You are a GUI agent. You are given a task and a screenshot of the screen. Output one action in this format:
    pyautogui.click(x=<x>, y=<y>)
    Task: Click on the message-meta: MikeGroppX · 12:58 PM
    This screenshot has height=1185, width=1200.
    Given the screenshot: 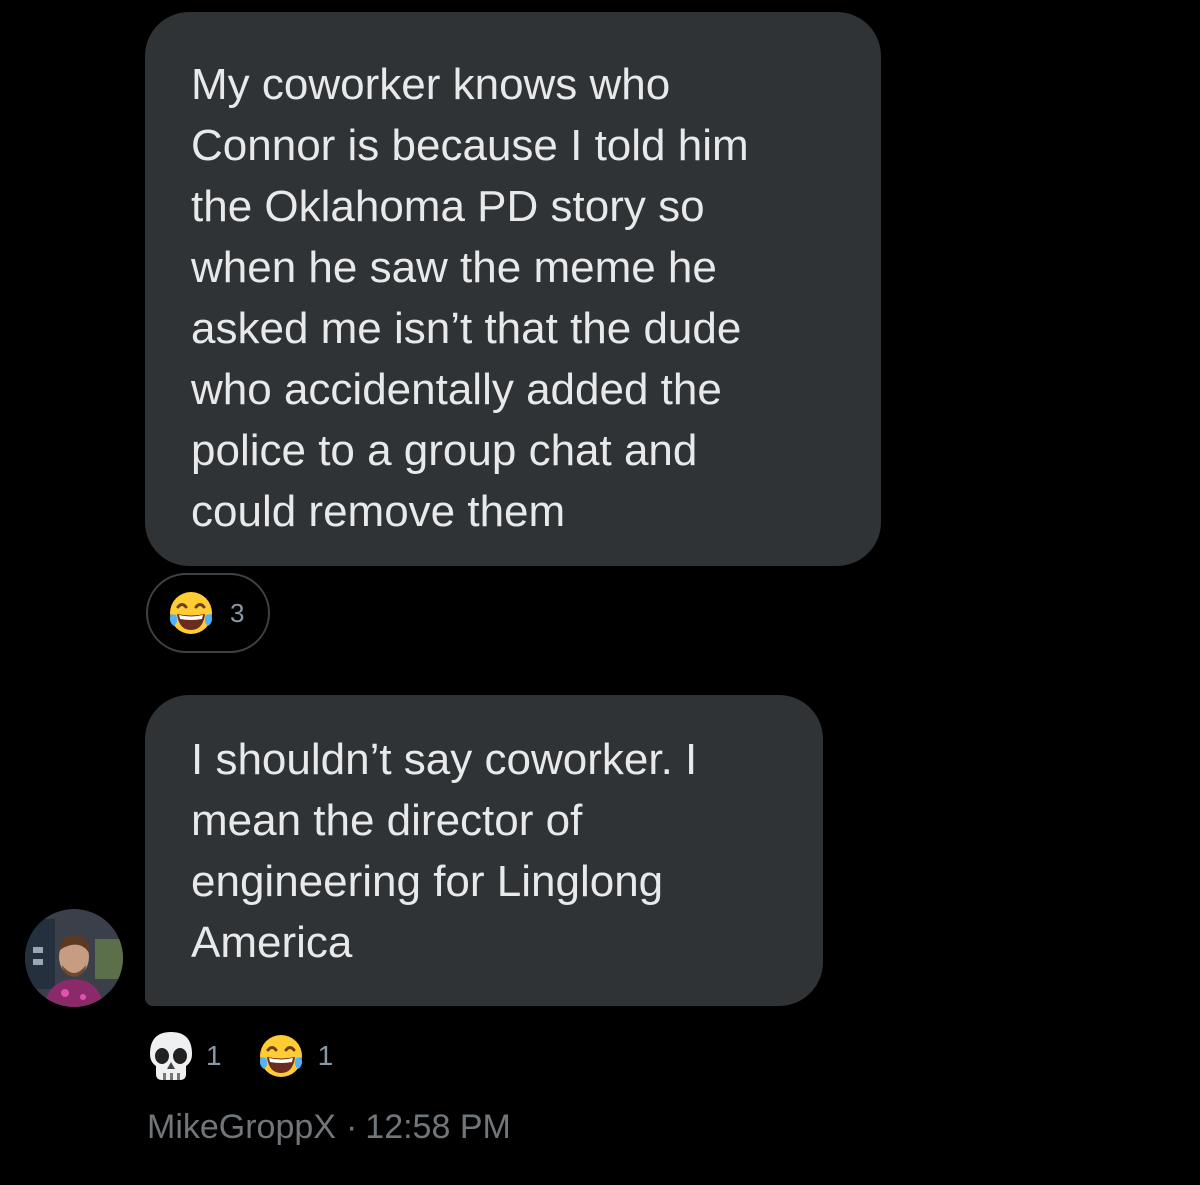 What is the action you would take?
    pyautogui.click(x=329, y=1127)
    